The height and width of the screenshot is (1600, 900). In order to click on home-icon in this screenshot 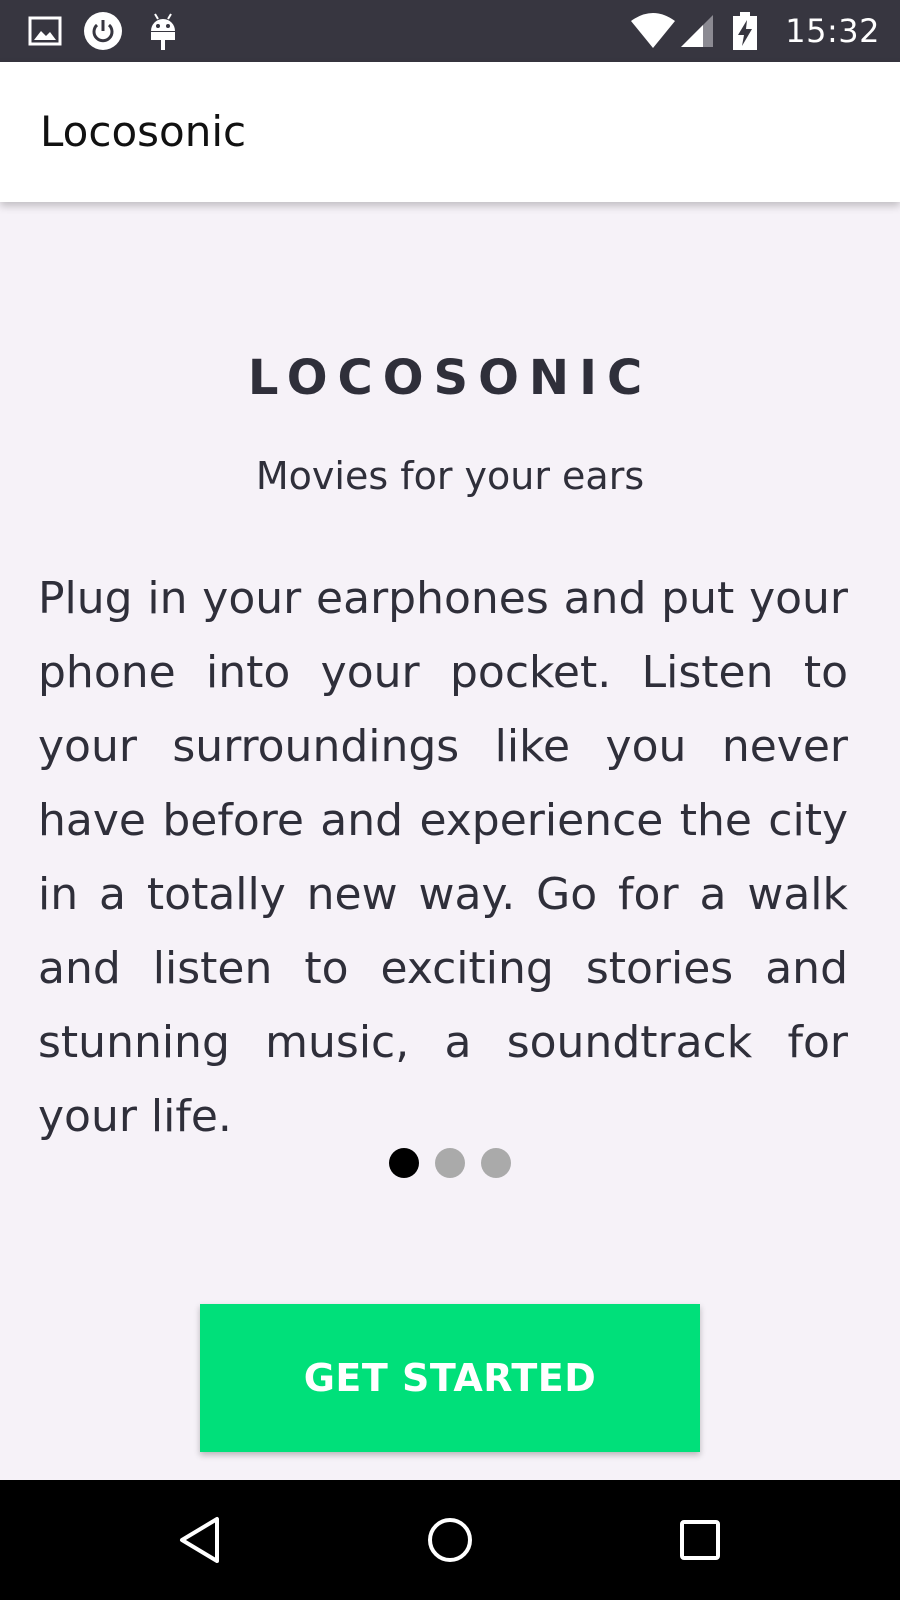, I will do `click(450, 1540)`.